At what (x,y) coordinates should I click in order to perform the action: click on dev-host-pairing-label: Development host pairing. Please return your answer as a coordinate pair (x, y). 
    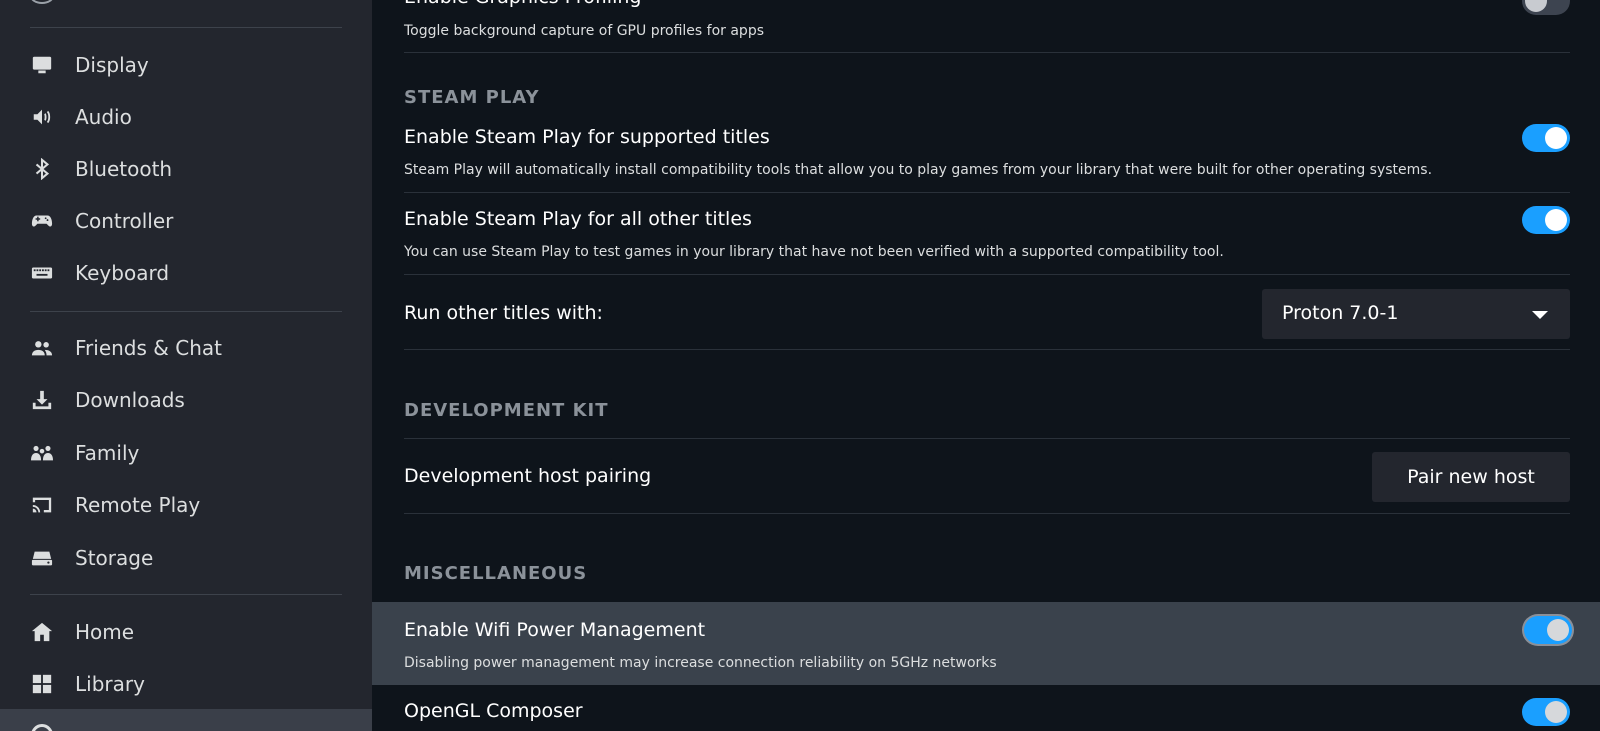
    Looking at the image, I should click on (528, 476).